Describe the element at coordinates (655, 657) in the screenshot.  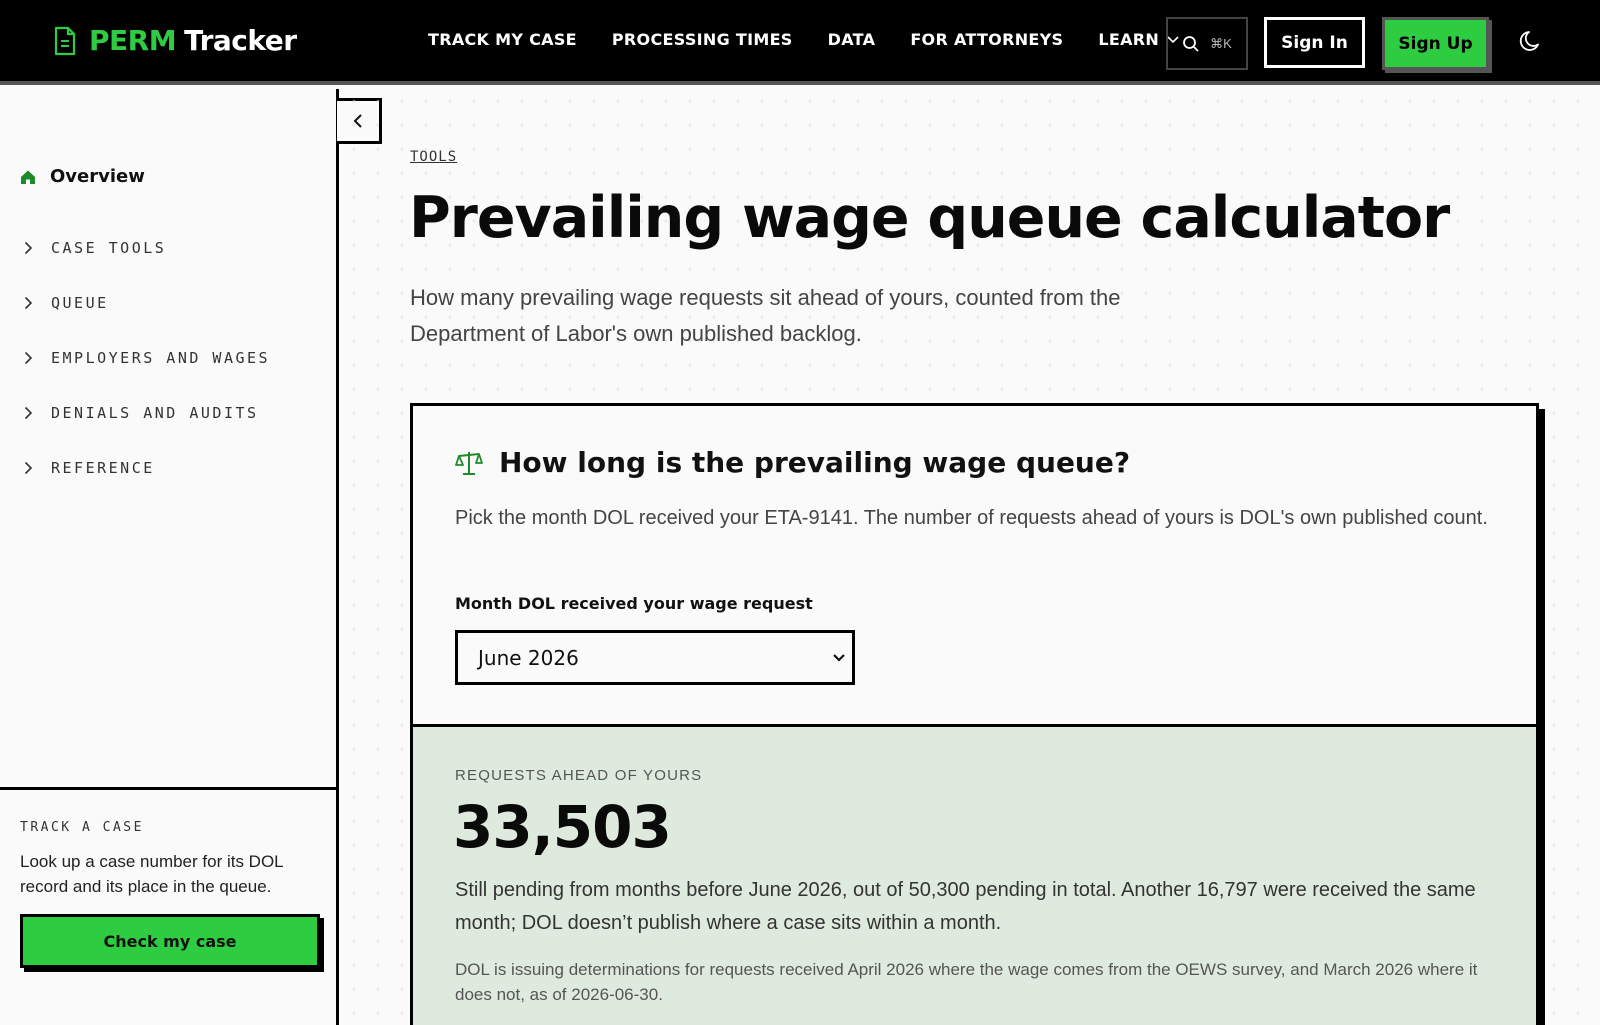
I see `month-select: June 2026` at that location.